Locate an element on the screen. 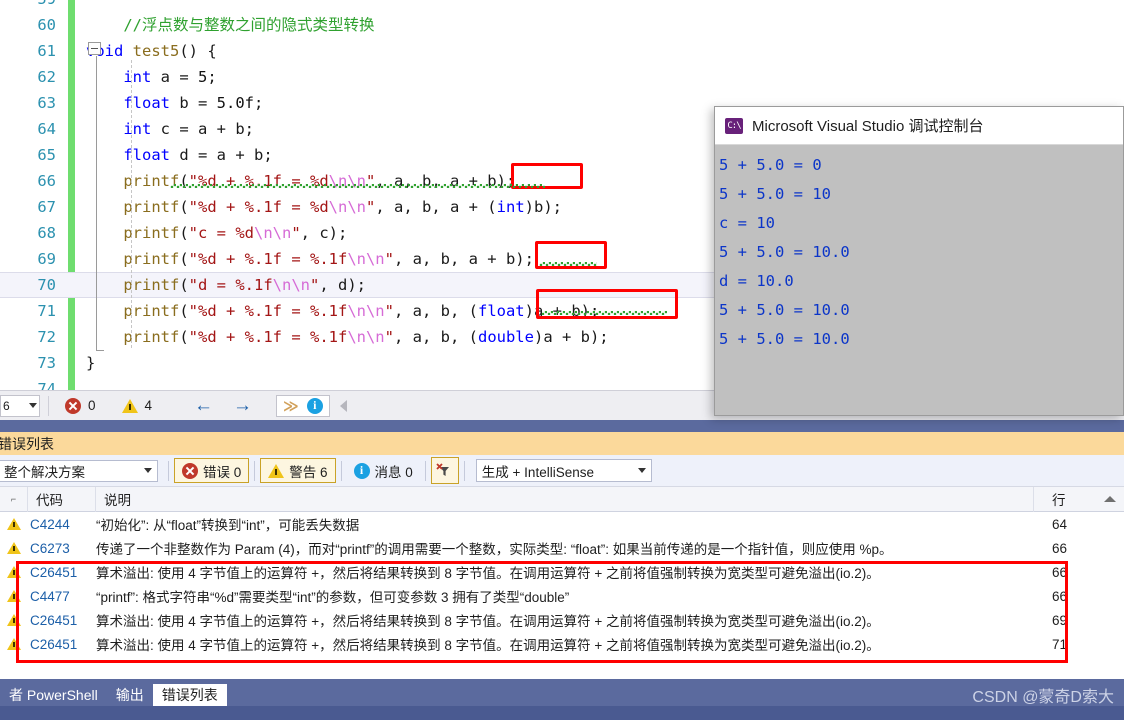  chevron-double-right-icon: ≫ is located at coordinates (291, 406).